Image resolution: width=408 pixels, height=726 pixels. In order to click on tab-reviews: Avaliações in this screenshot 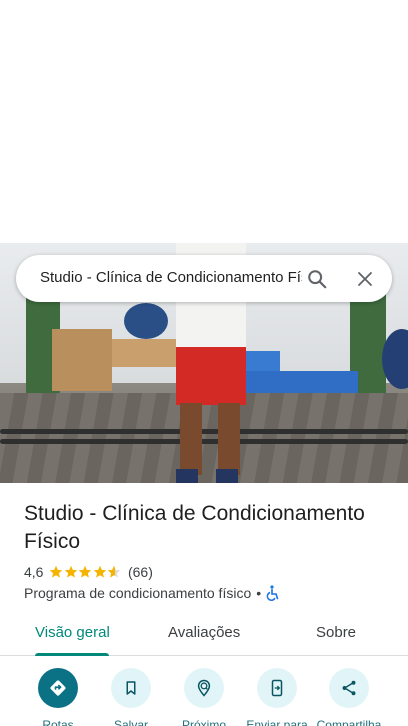, I will do `click(204, 632)`.